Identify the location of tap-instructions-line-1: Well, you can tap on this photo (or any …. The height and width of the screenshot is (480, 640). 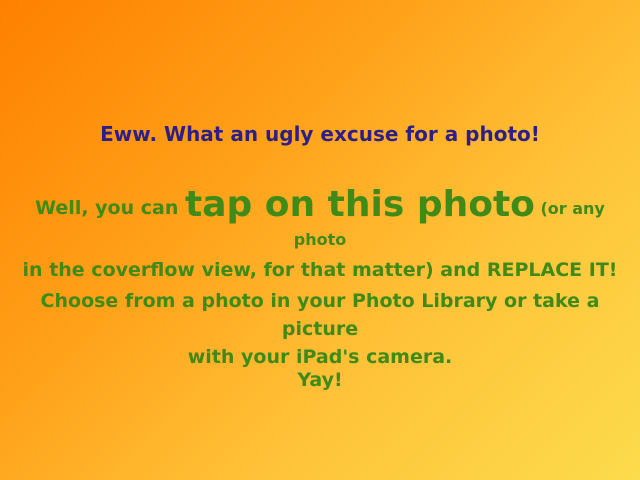
(320, 221).